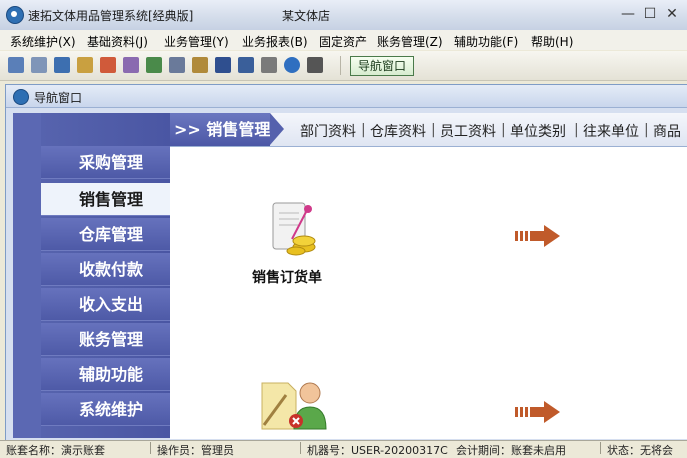  What do you see at coordinates (58, 98) in the screenshot?
I see `subwindow-title: 导航窗口` at bounding box center [58, 98].